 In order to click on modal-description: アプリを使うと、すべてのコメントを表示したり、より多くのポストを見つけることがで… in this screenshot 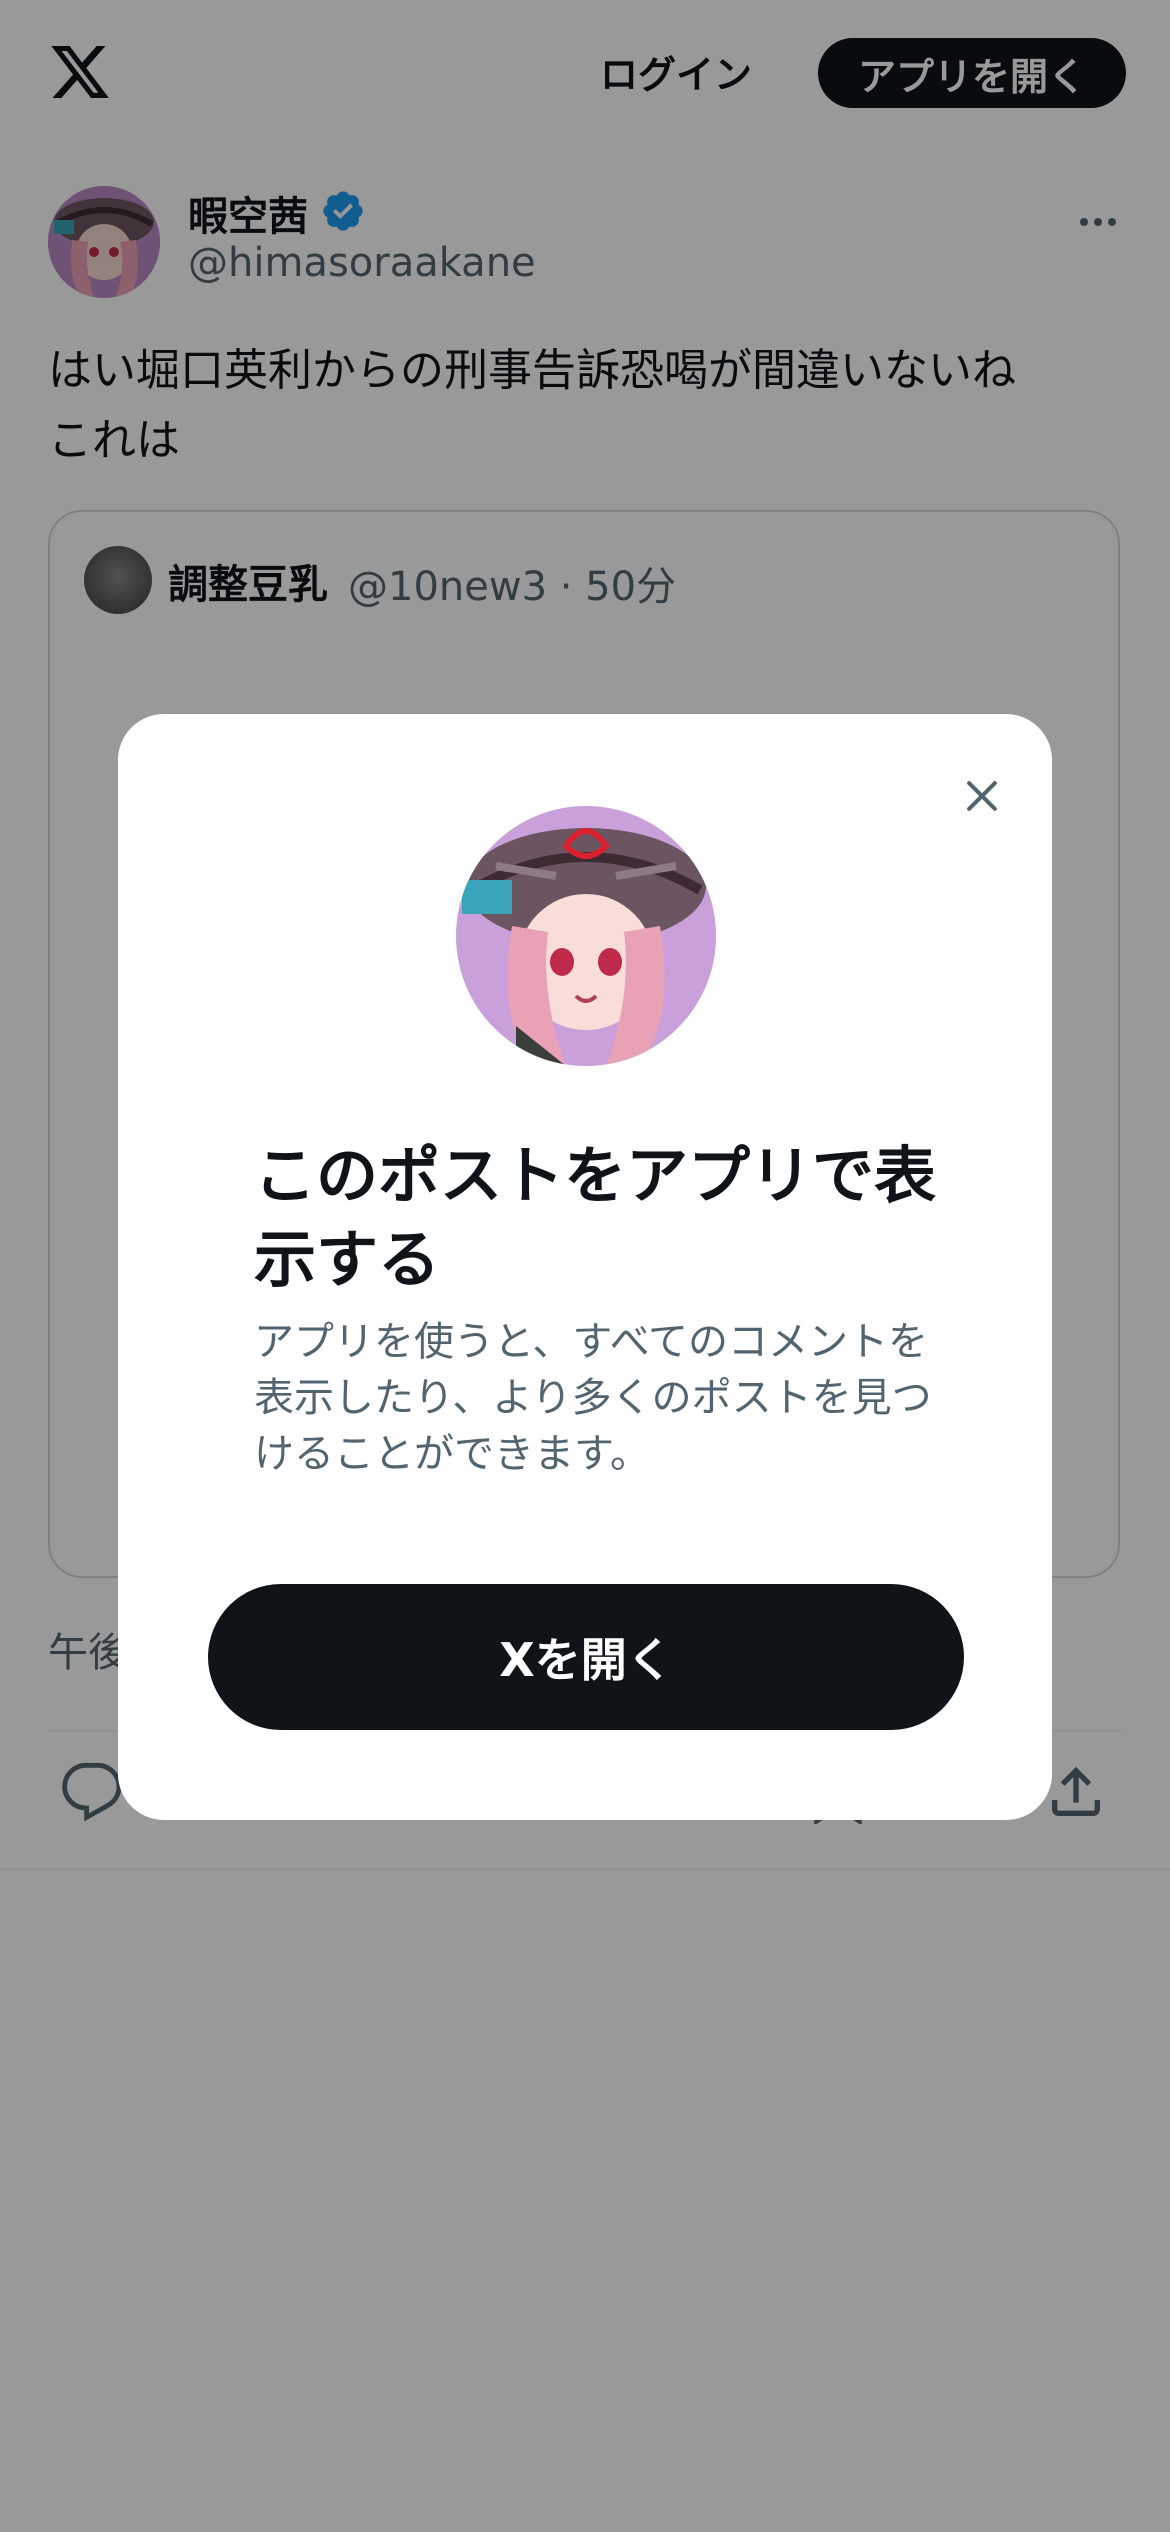, I will do `click(593, 1398)`.